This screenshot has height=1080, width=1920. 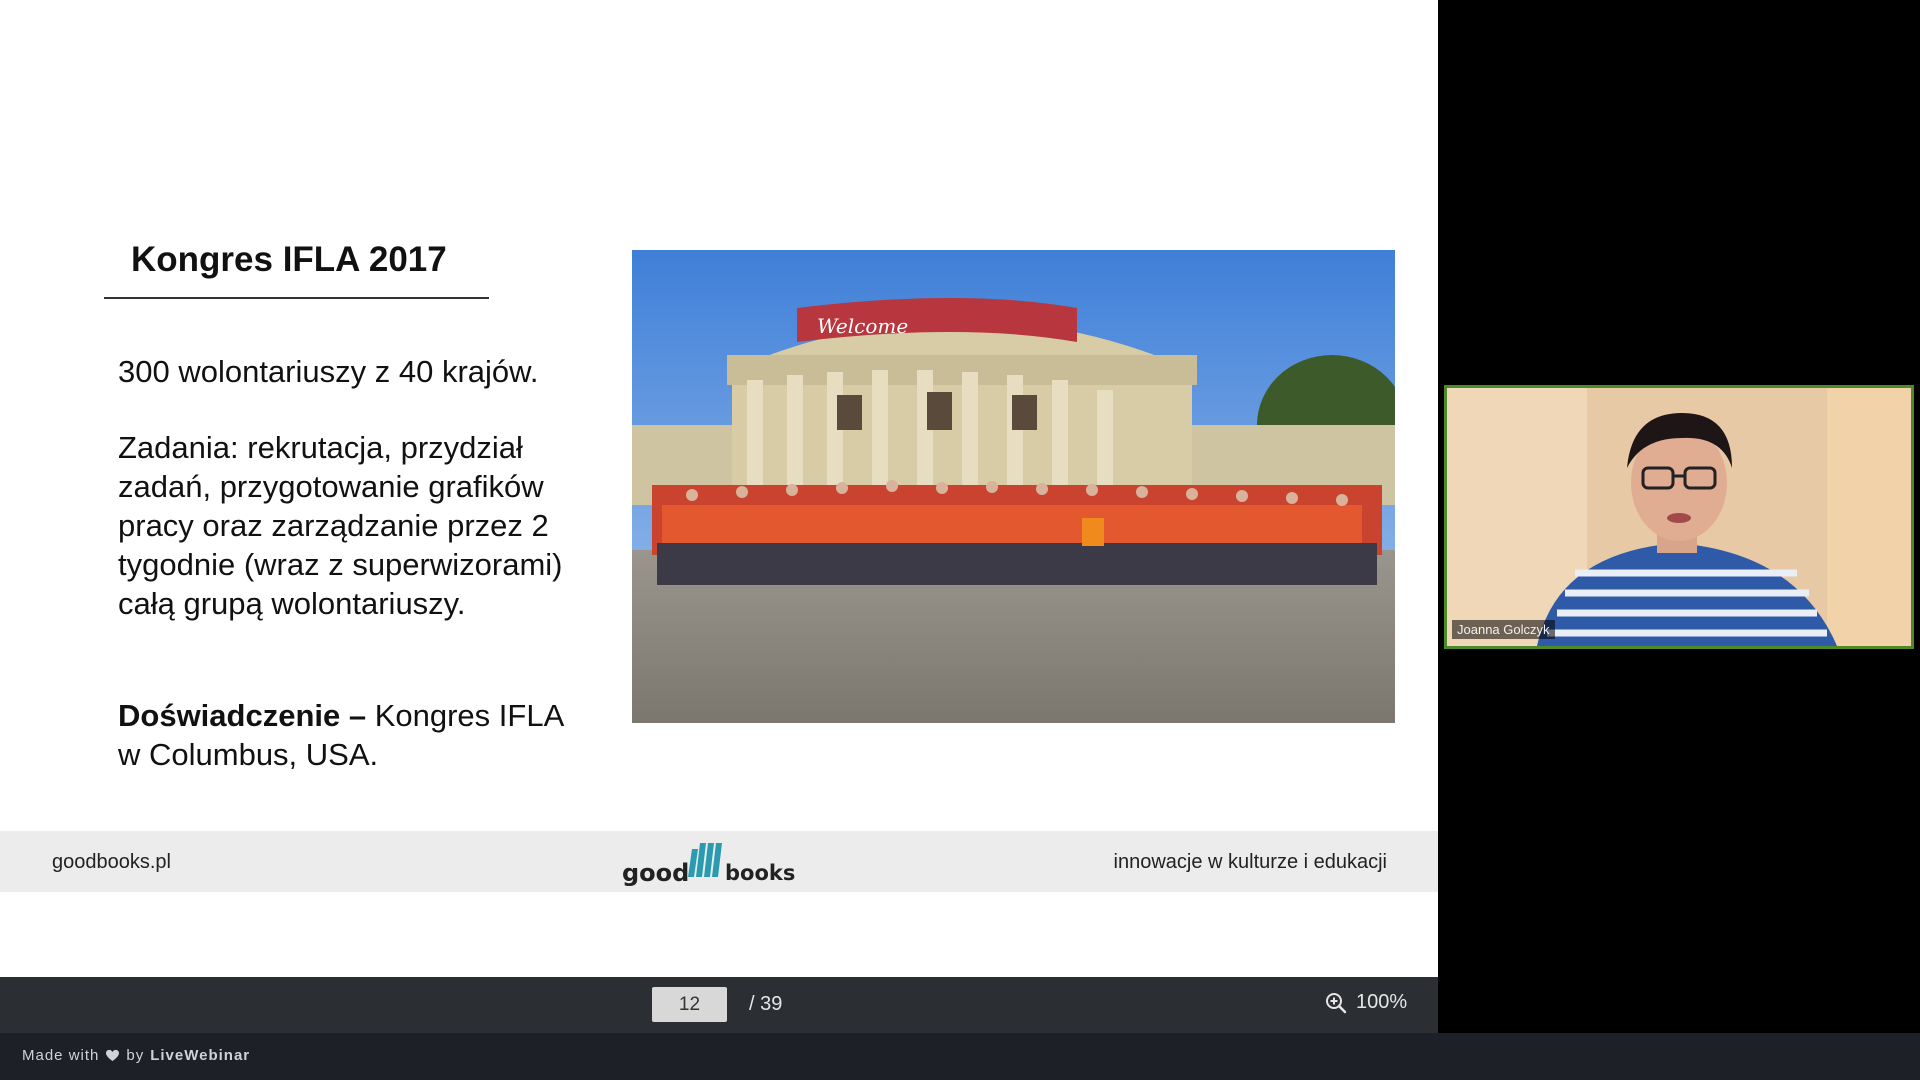 What do you see at coordinates (113, 1055) in the screenshot?
I see `heart-icon` at bounding box center [113, 1055].